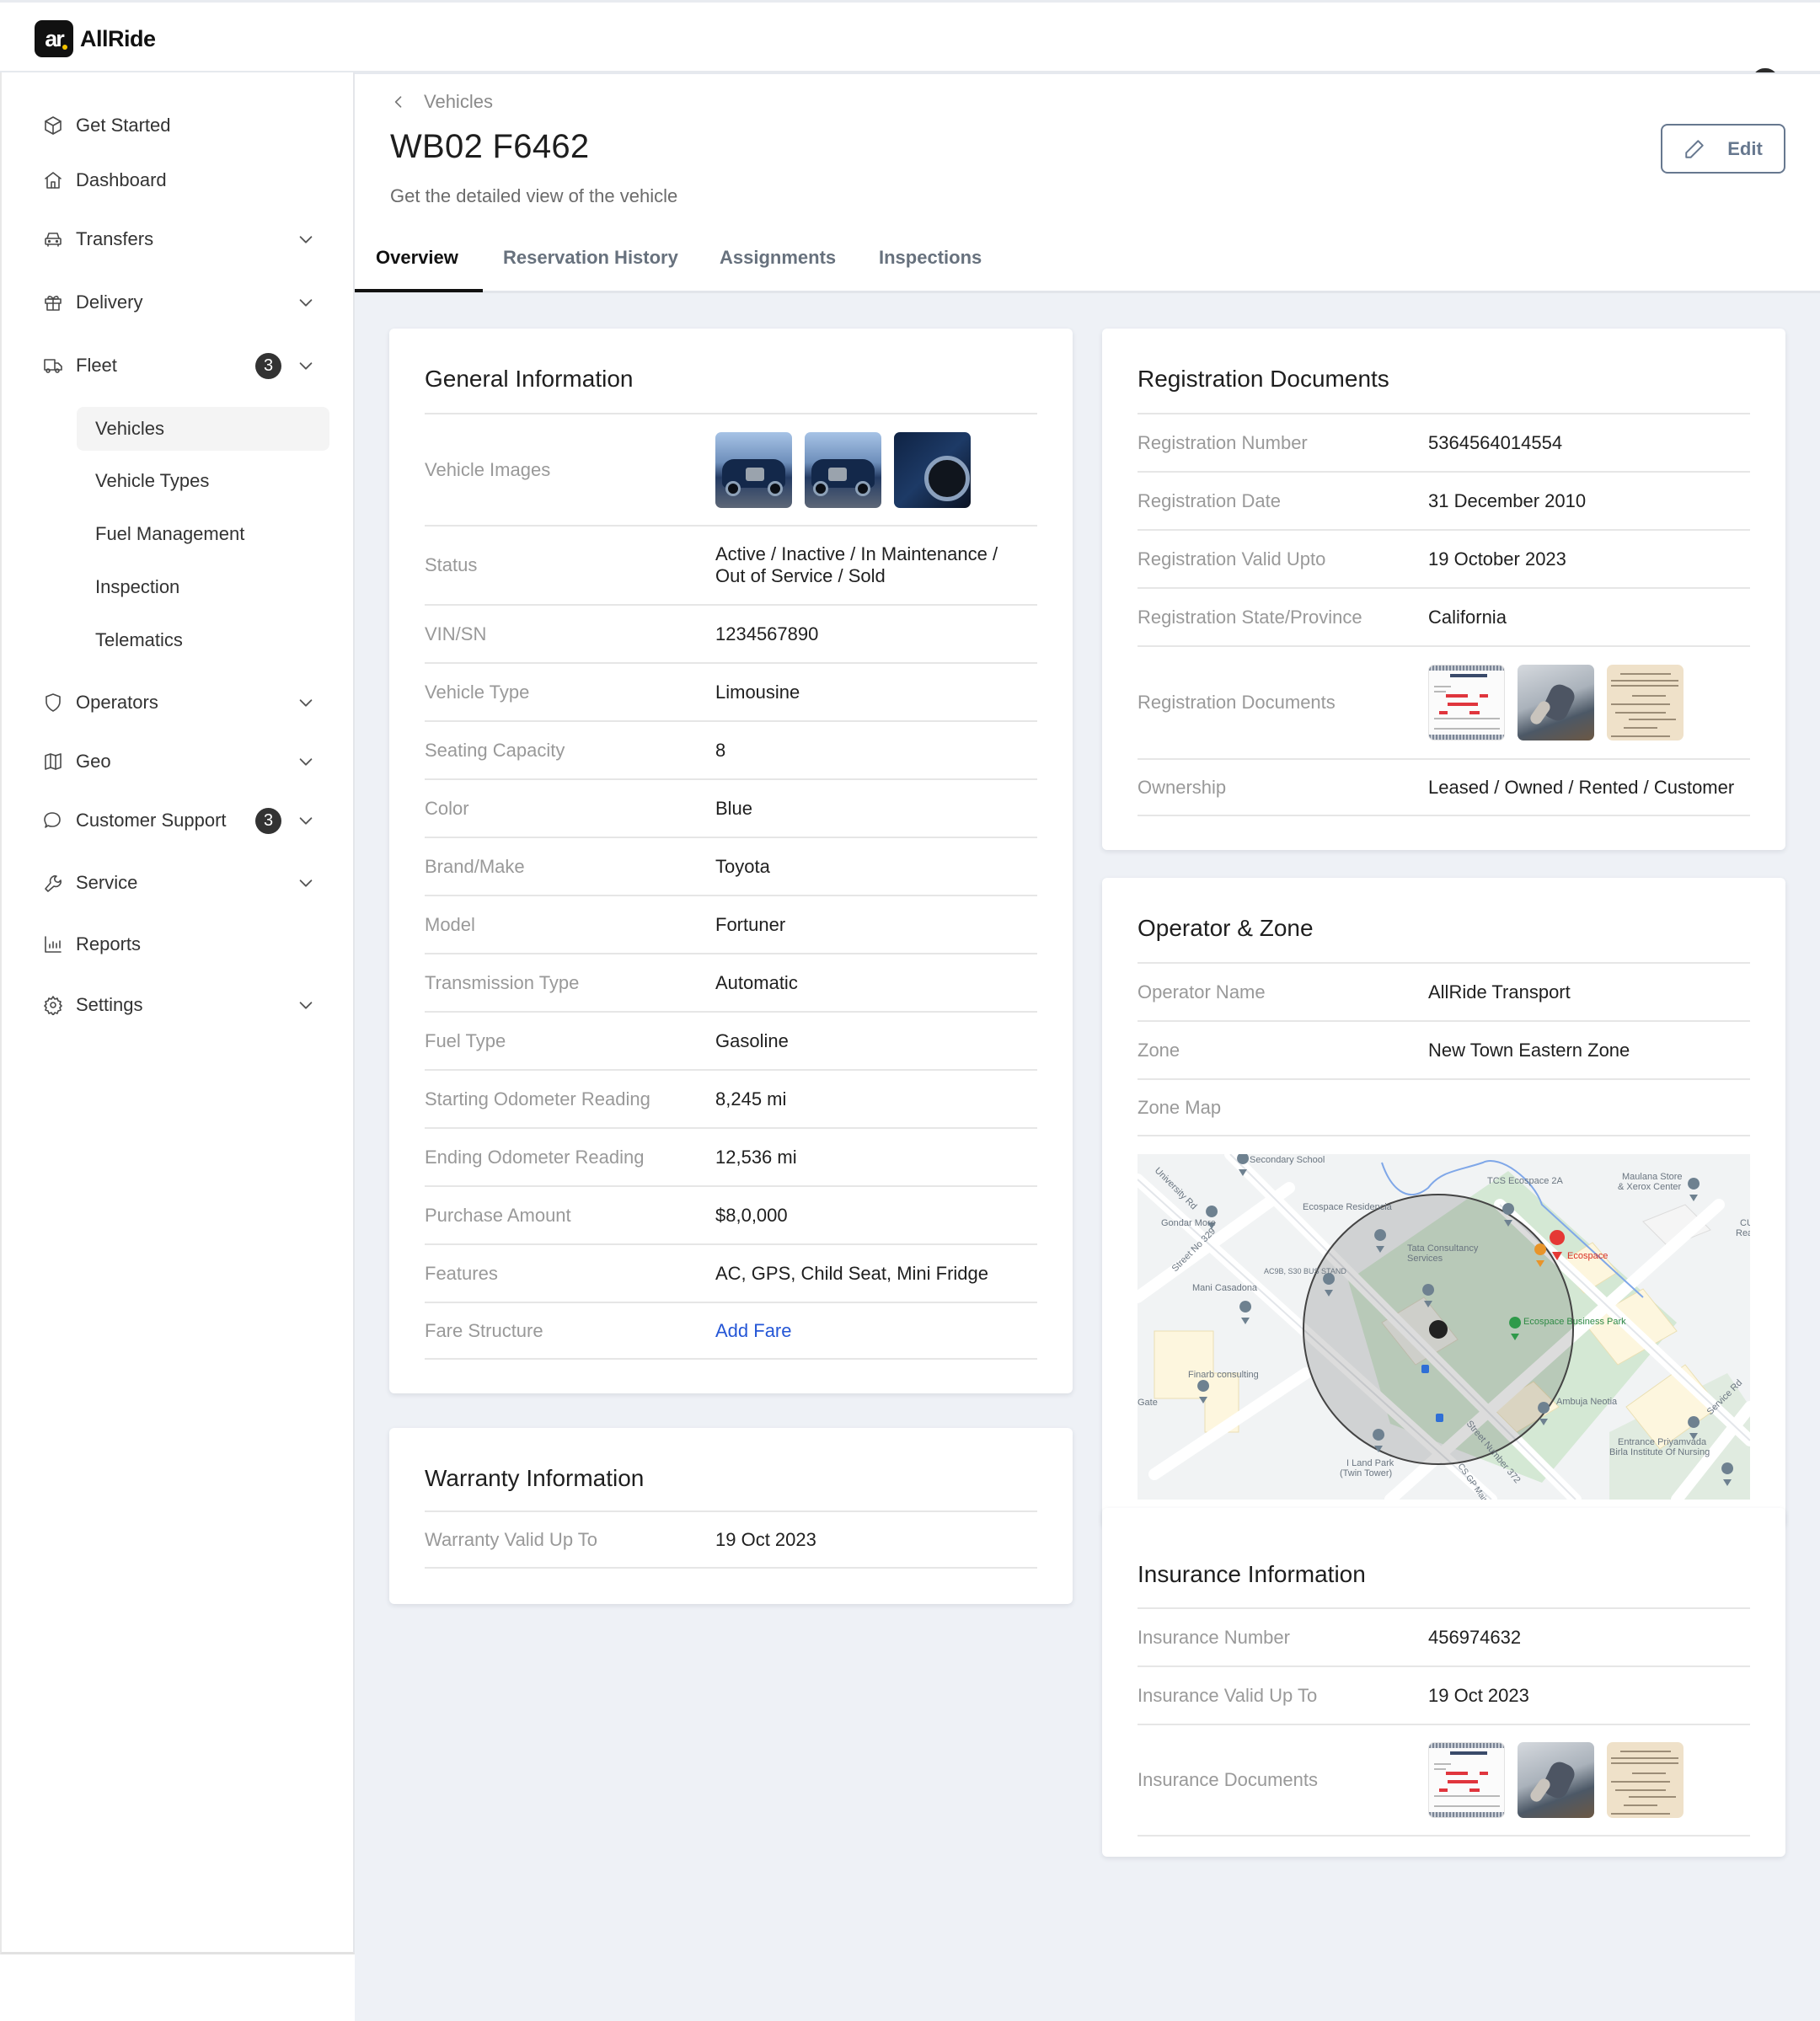 The image size is (1820, 2021). I want to click on info-row-zone: Zone New Town Eastern Zone, so click(1444, 1049).